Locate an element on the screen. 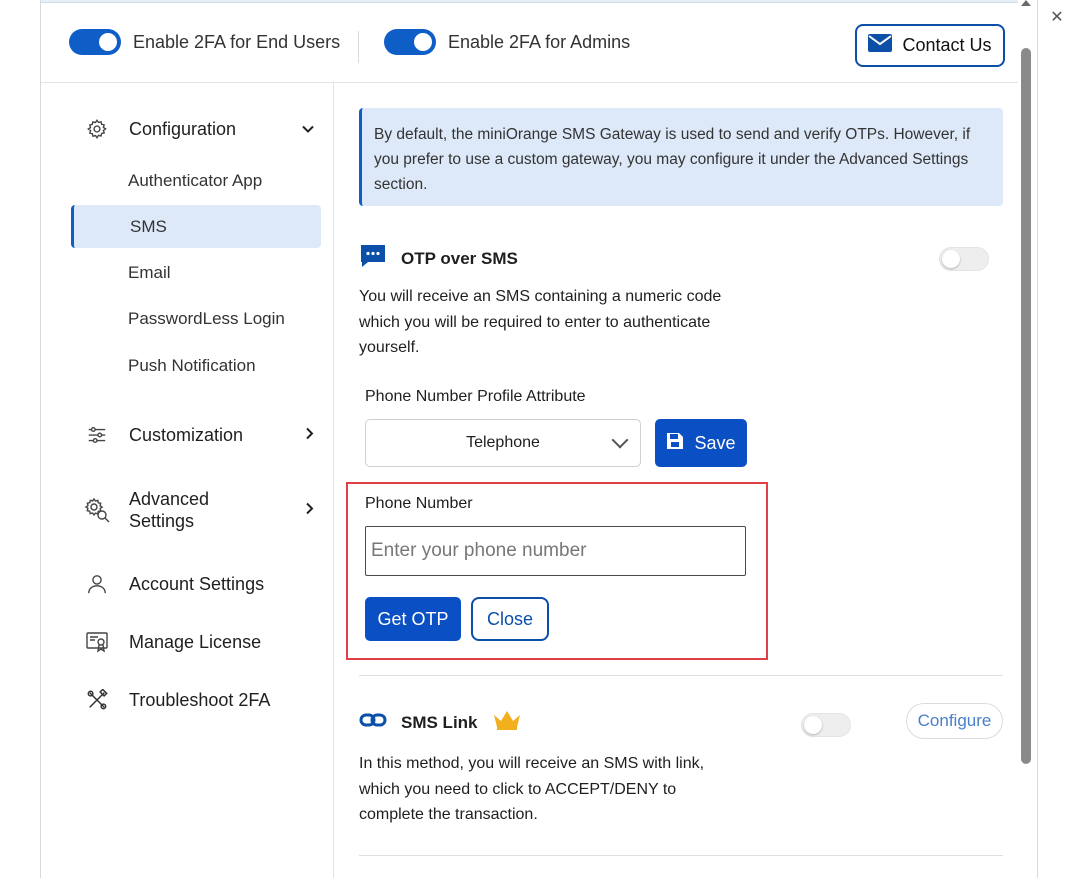 This screenshot has width=1069, height=878. sidebar-item-advanced-settings-label: Advanced Settings is located at coordinates (169, 510).